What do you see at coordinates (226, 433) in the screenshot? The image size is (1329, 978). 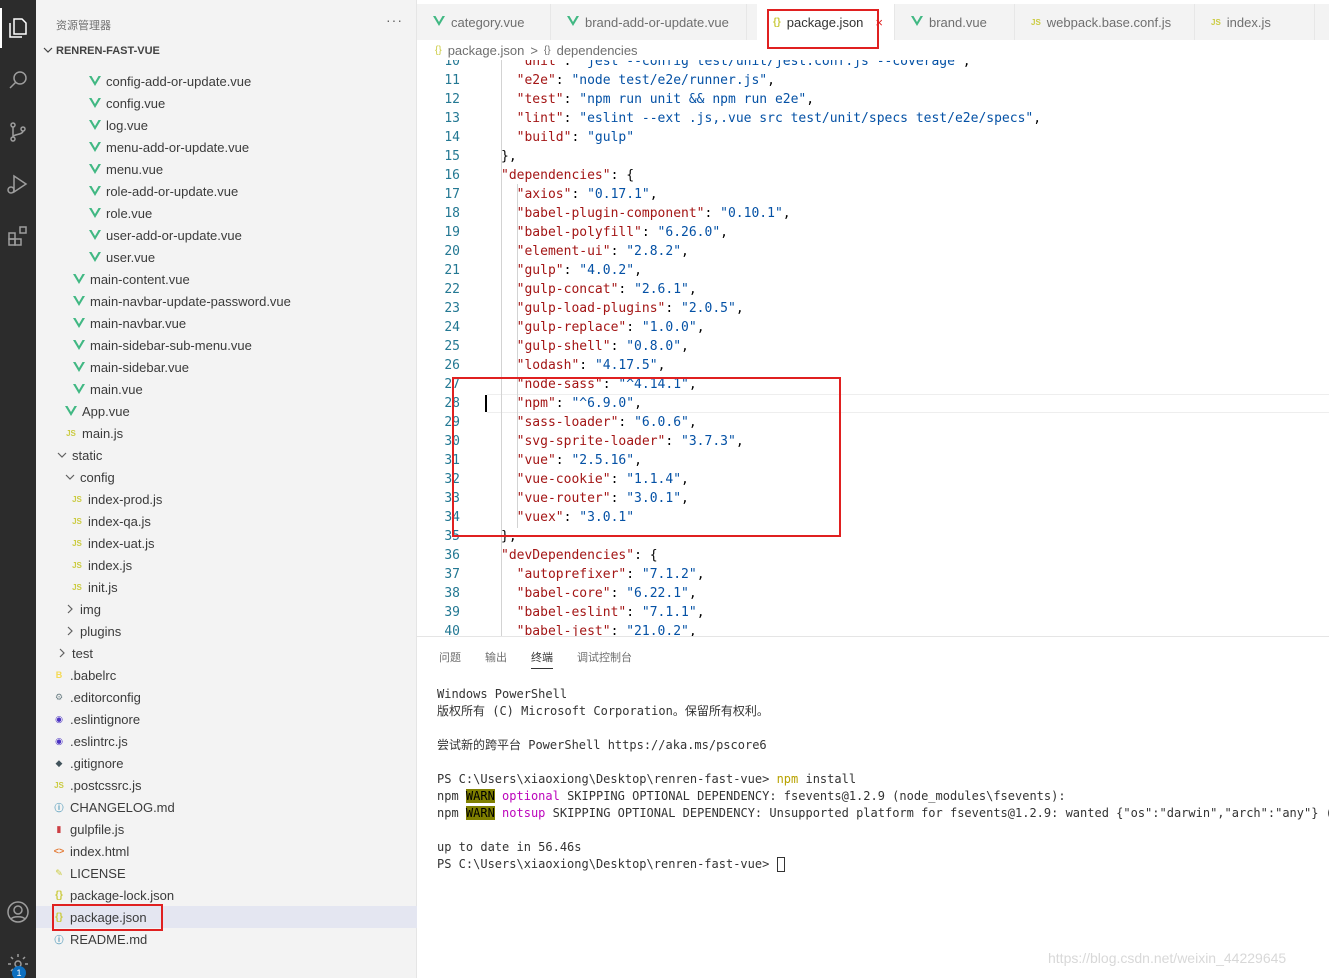 I see `tree-item: JS main.js` at bounding box center [226, 433].